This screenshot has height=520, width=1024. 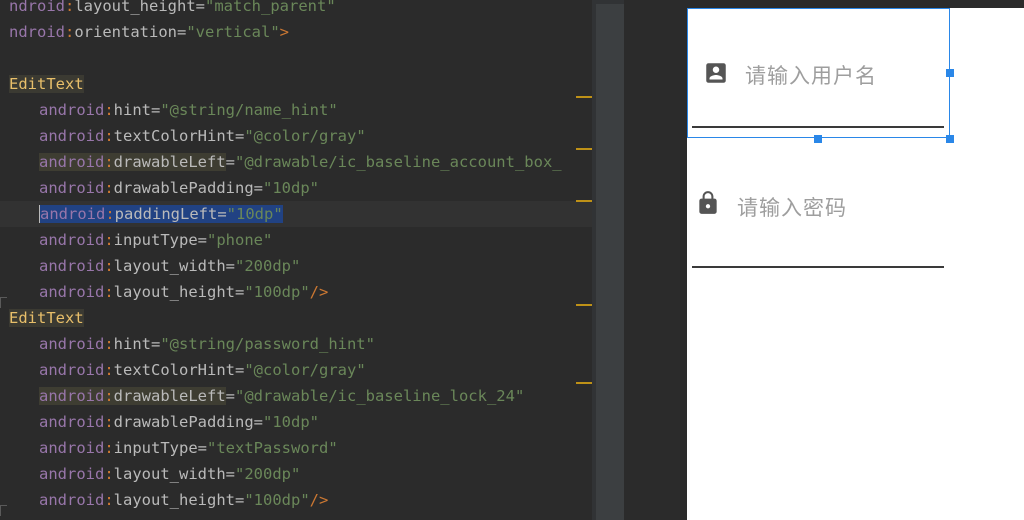 I want to click on attribute: android:hint="@string/password_hint", so click(x=207, y=344).